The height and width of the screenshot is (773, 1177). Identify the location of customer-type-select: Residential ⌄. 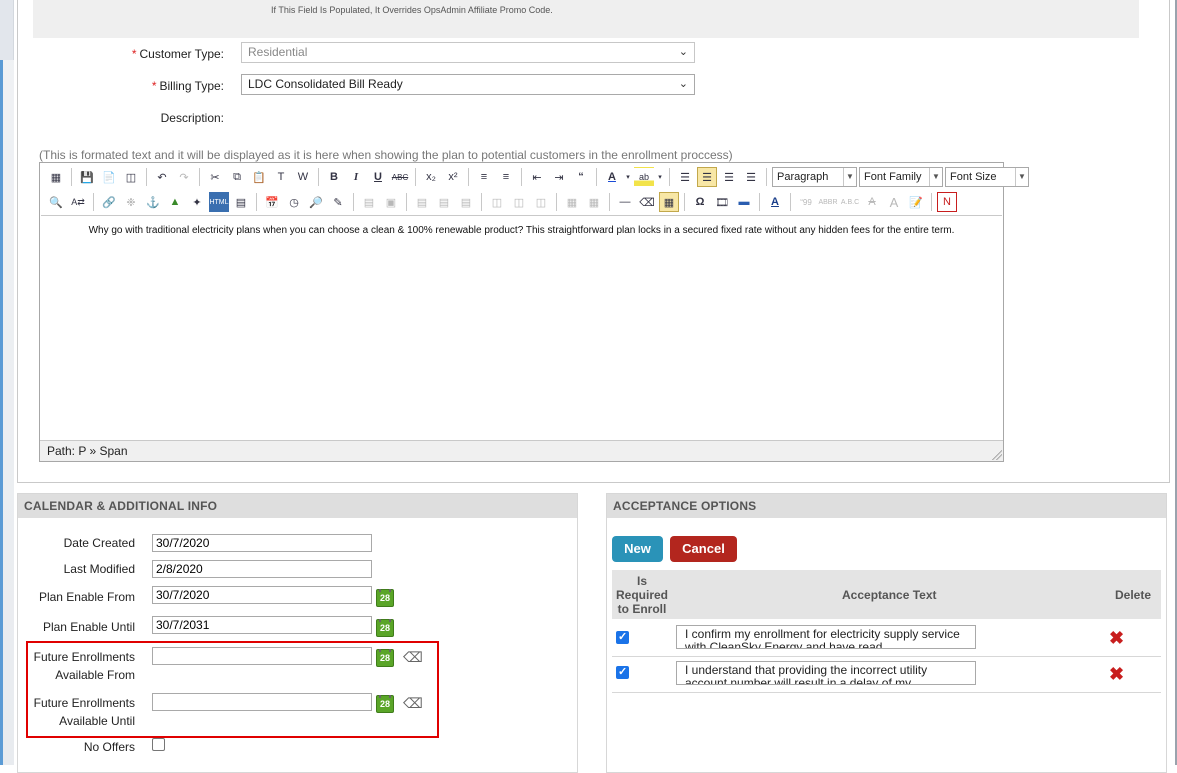
(468, 52).